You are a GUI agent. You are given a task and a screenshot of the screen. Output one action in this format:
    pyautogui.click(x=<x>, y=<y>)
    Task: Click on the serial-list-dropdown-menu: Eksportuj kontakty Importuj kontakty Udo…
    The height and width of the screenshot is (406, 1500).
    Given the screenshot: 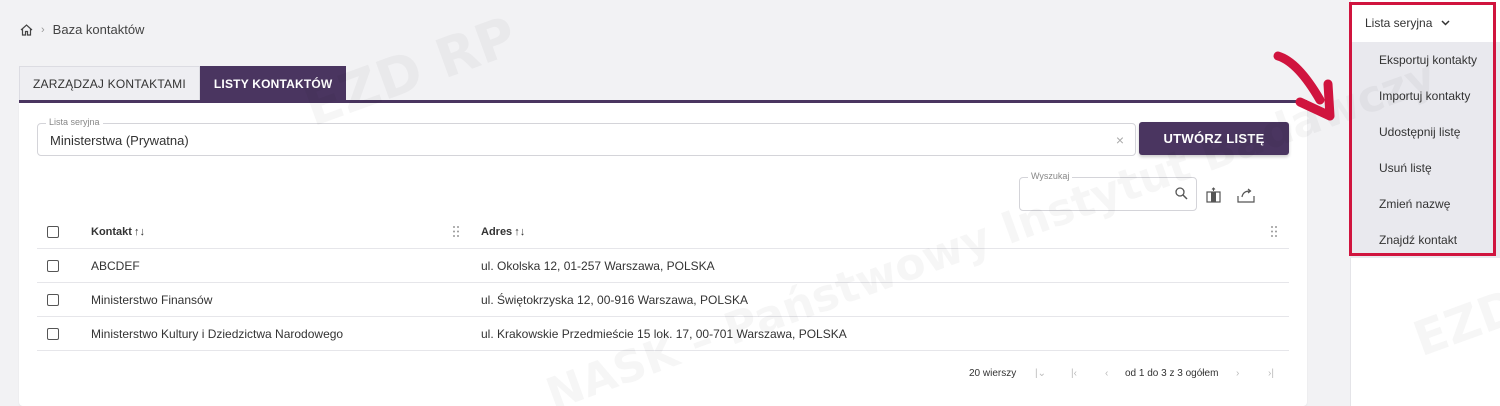 What is the action you would take?
    pyautogui.click(x=1425, y=150)
    